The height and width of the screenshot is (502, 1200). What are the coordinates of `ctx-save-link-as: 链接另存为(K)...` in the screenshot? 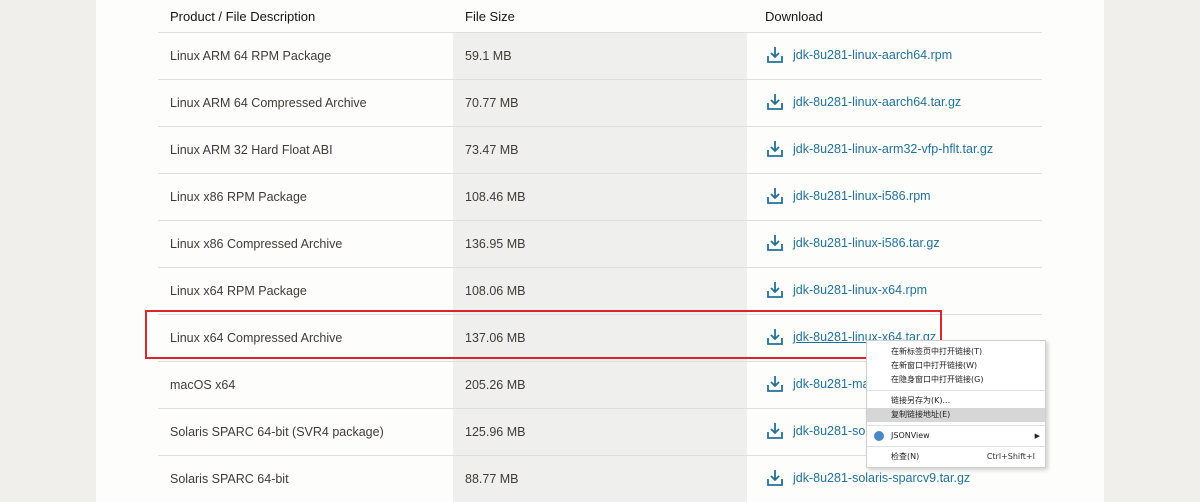 It's located at (956, 401).